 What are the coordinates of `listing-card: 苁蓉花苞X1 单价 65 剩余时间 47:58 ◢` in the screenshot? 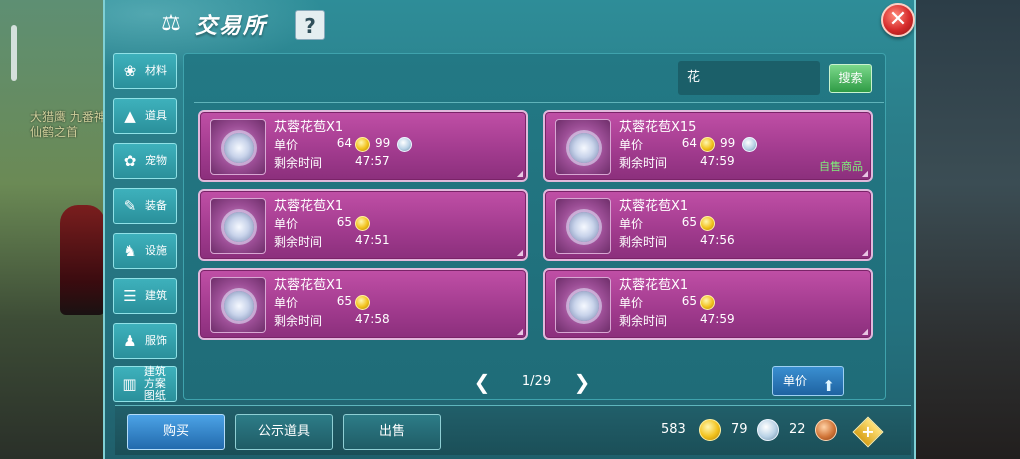 It's located at (363, 304).